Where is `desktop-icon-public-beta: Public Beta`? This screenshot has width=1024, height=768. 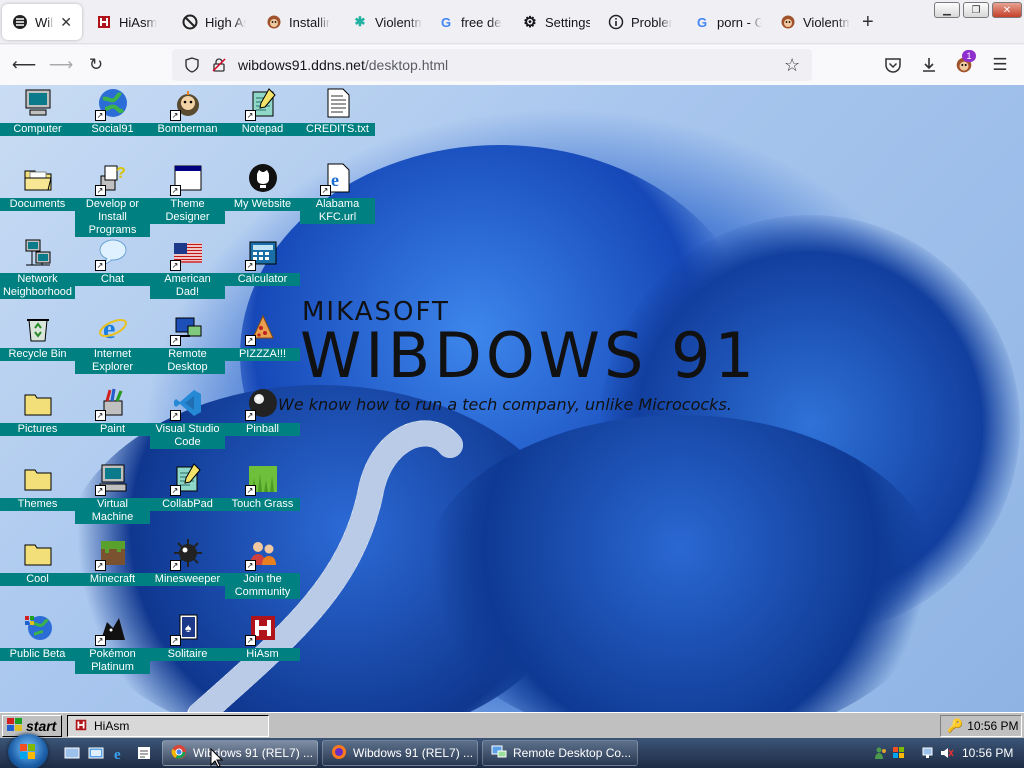
desktop-icon-public-beta: Public Beta is located at coordinates (37, 635).